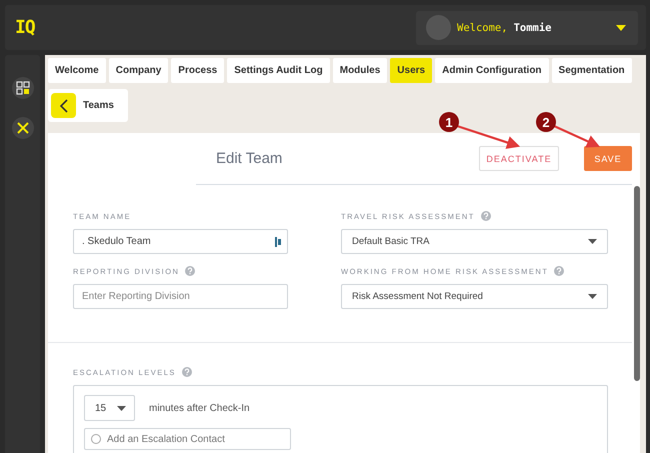 The image size is (650, 453). Describe the element at coordinates (77, 70) in the screenshot. I see `nav-tab: Welcome` at that location.